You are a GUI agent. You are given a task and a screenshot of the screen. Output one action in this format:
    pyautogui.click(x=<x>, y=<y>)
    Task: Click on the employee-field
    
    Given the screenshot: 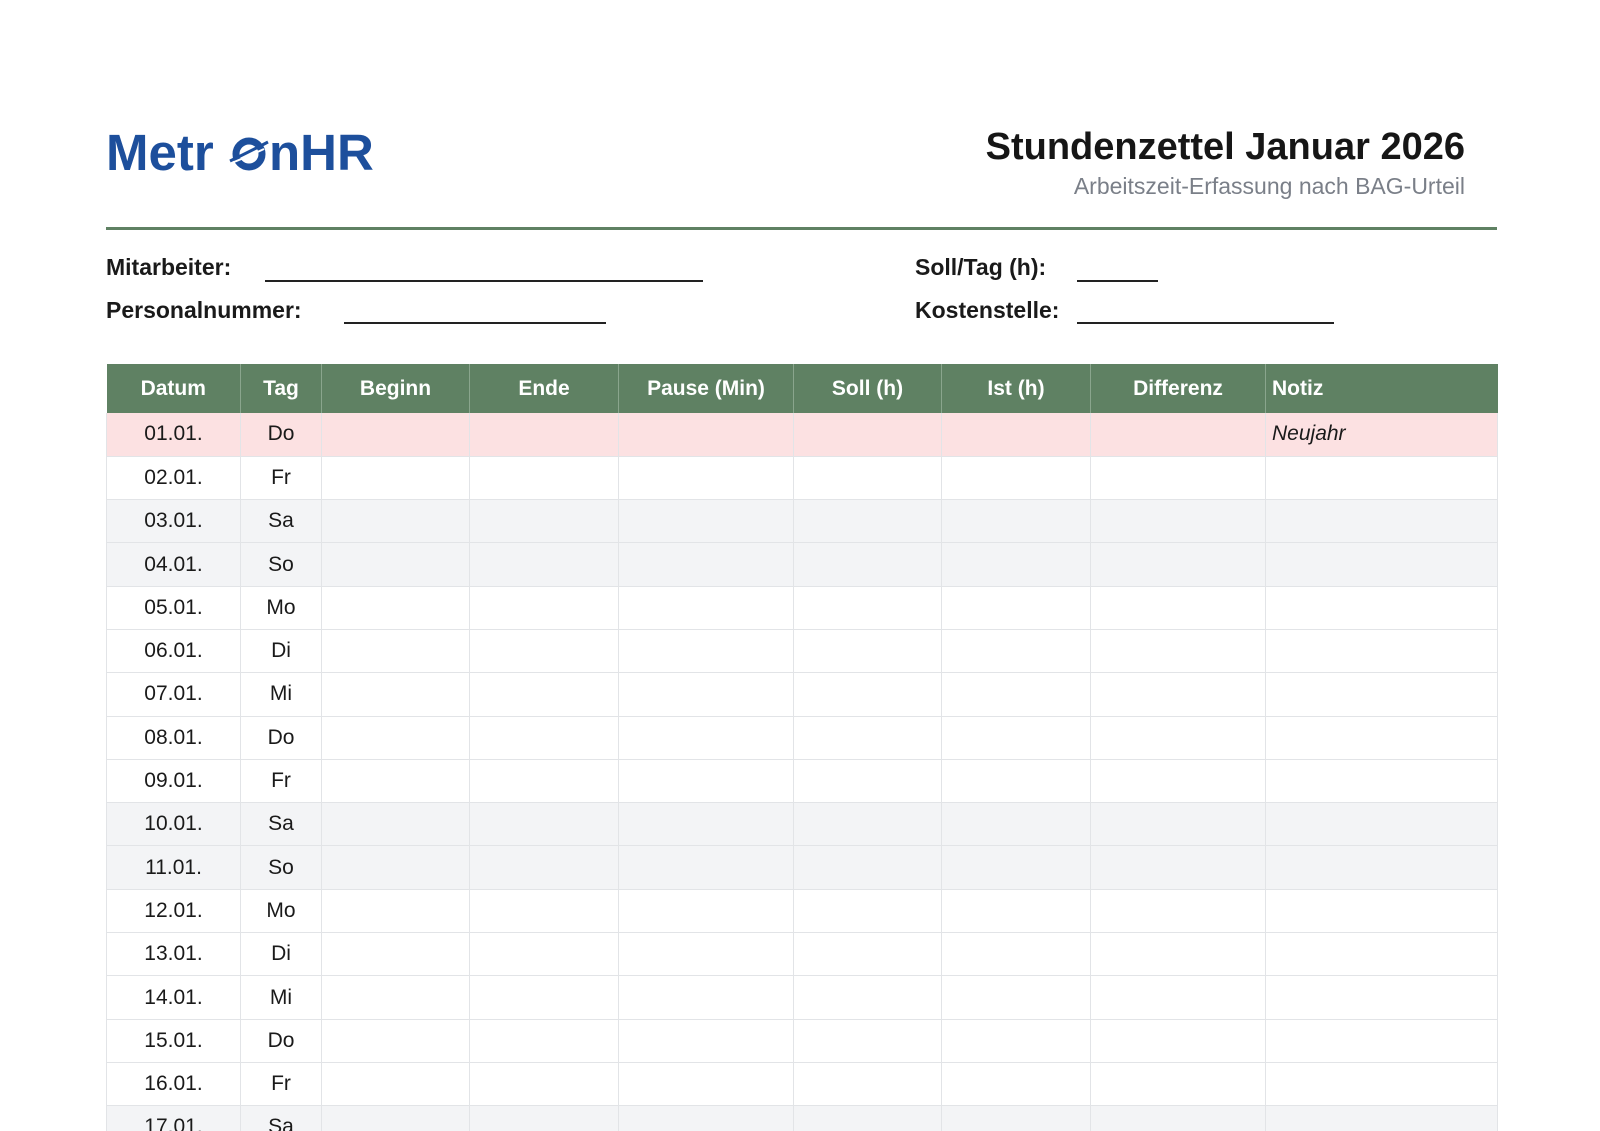 What is the action you would take?
    pyautogui.click(x=484, y=281)
    